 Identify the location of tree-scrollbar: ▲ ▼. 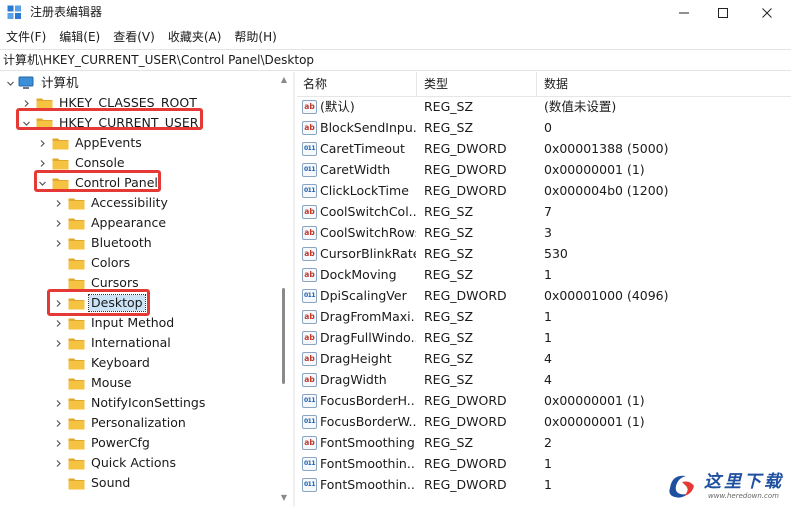
(284, 289).